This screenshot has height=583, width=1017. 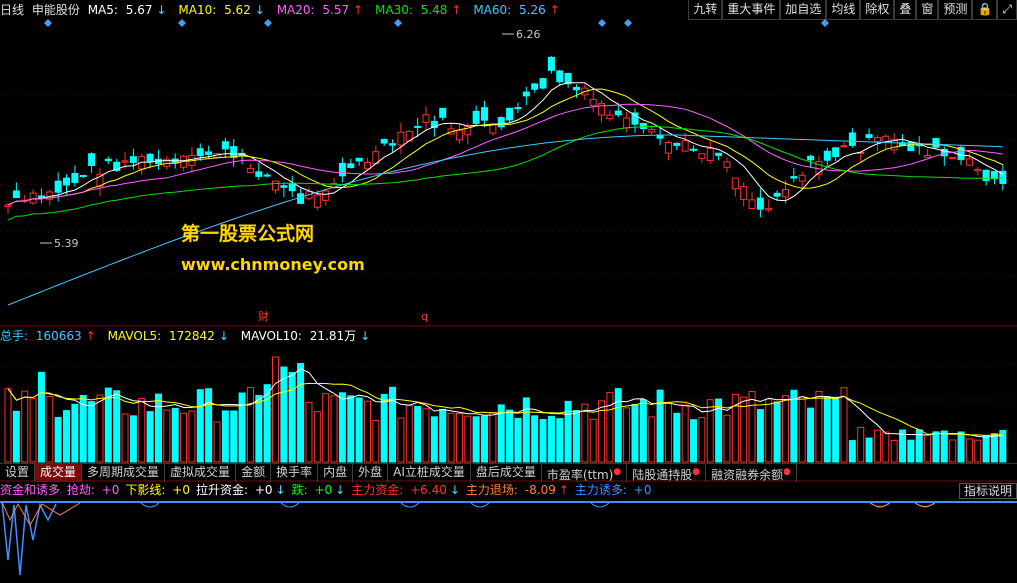 What do you see at coordinates (538, 490) in the screenshot?
I see `indicator-readout-value: -8.09` at bounding box center [538, 490].